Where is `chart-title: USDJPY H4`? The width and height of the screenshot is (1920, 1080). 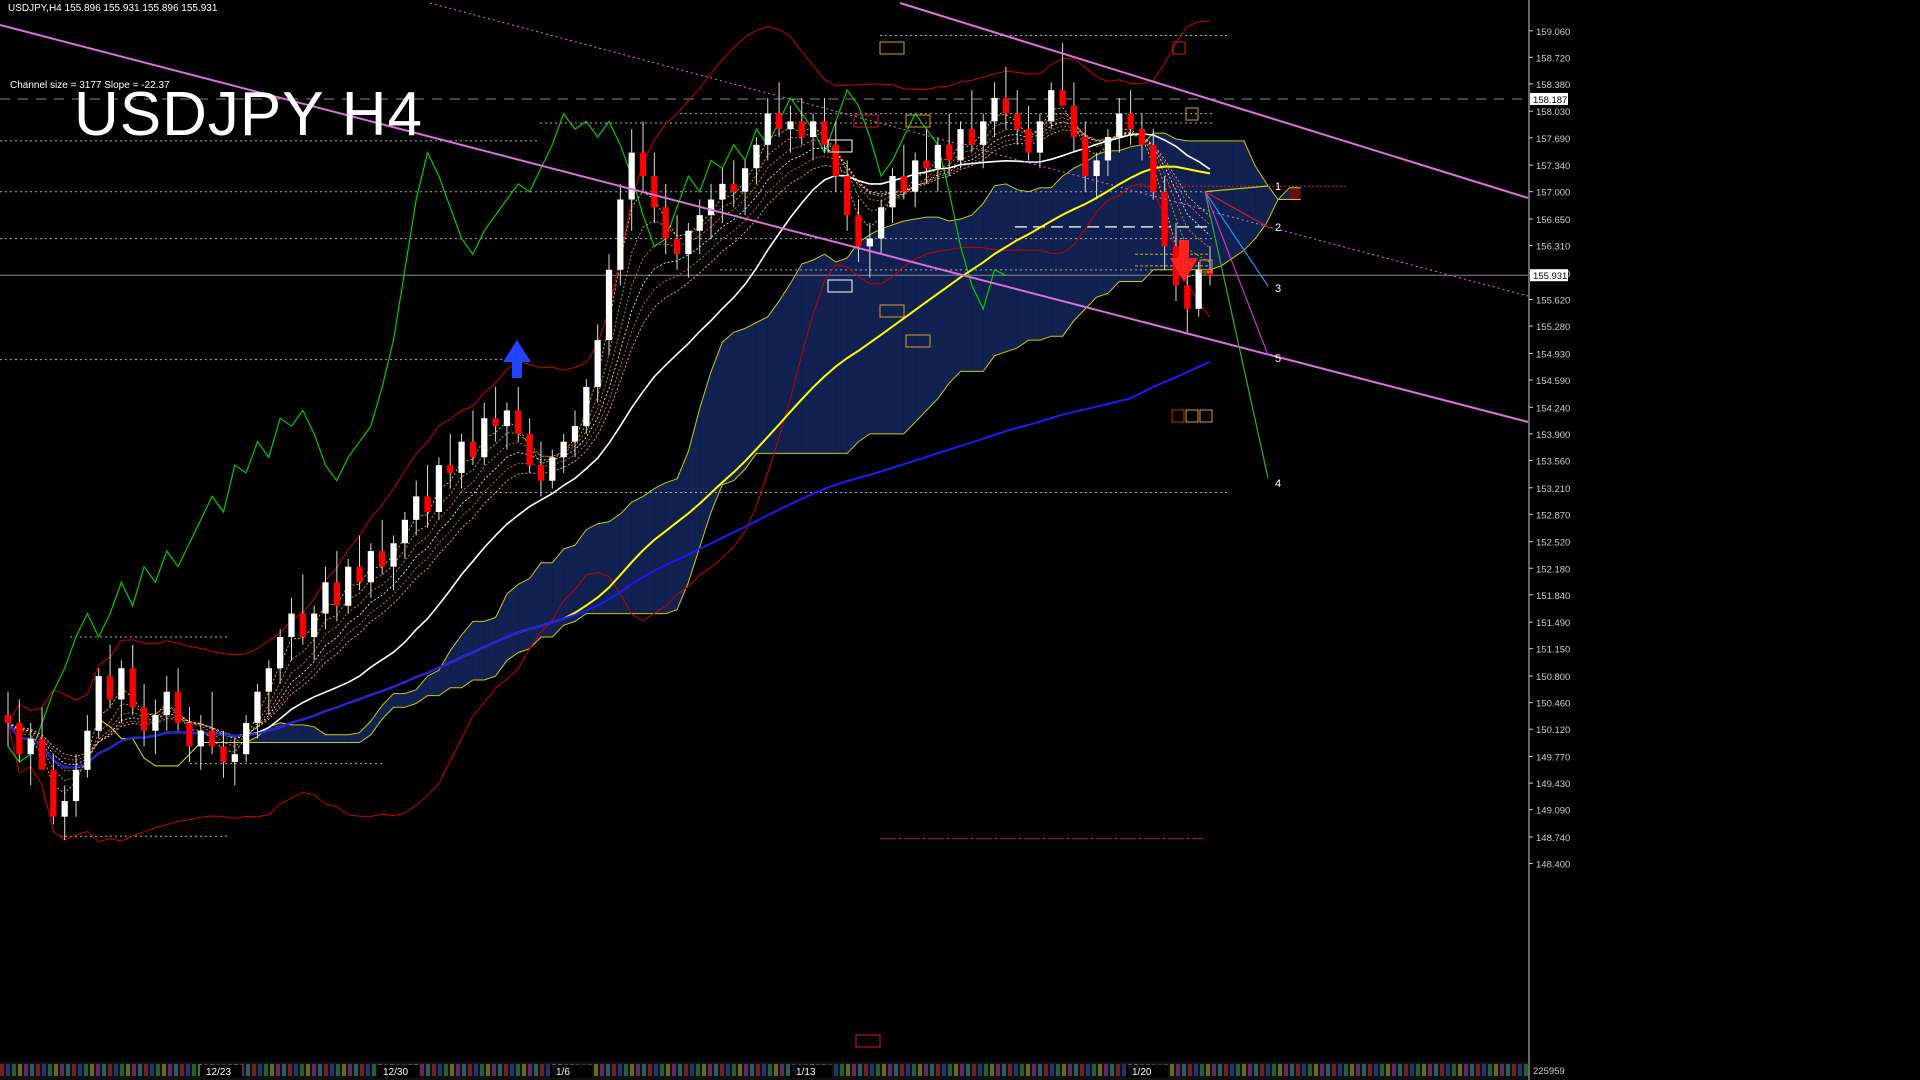 chart-title: USDJPY H4 is located at coordinates (248, 114).